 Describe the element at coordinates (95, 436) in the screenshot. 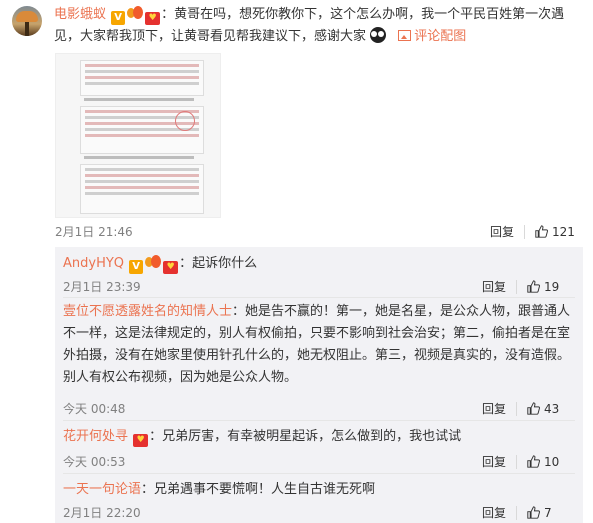

I see `reply-username: 花开何处寻` at that location.